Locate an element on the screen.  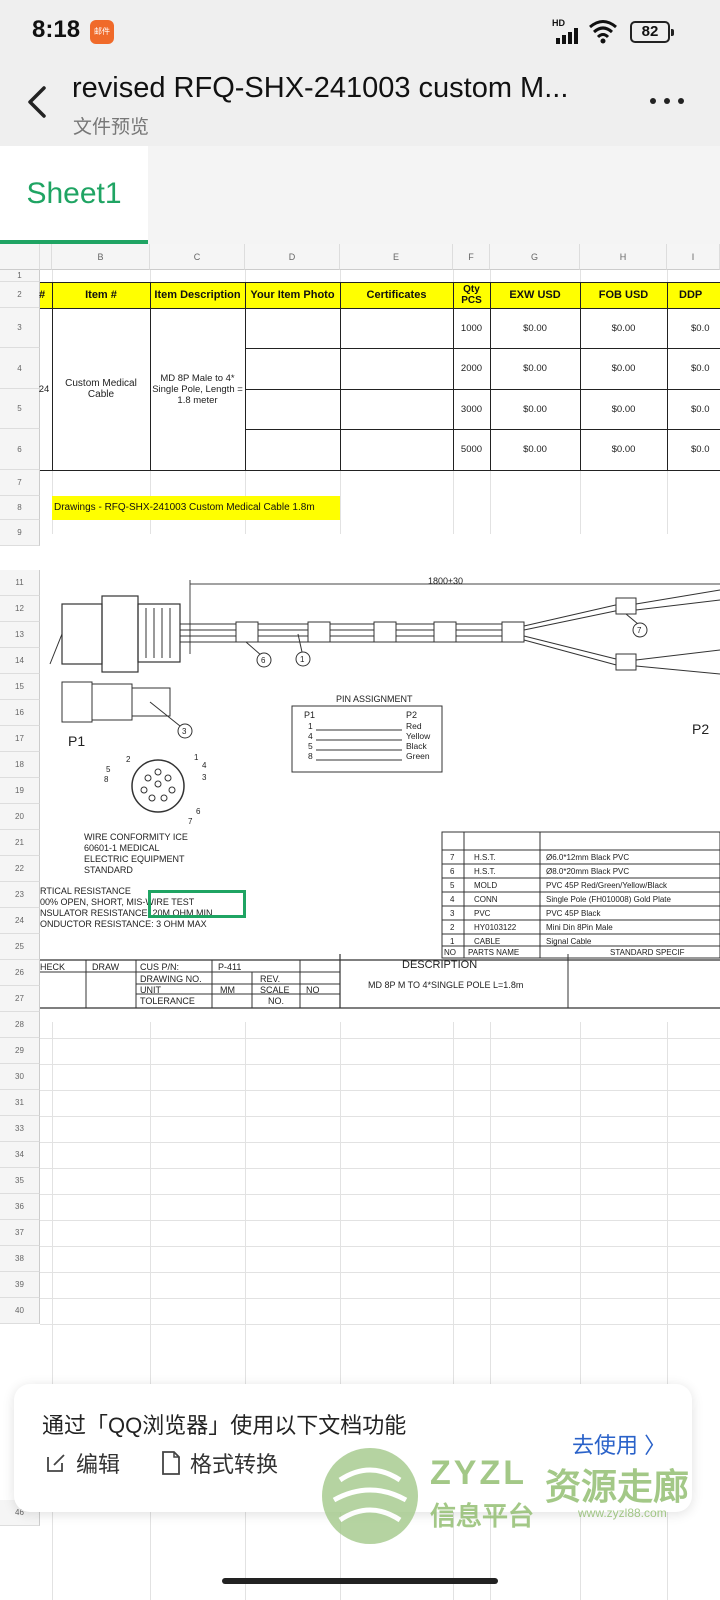
part-no: 1 is located at coordinates (452, 941).